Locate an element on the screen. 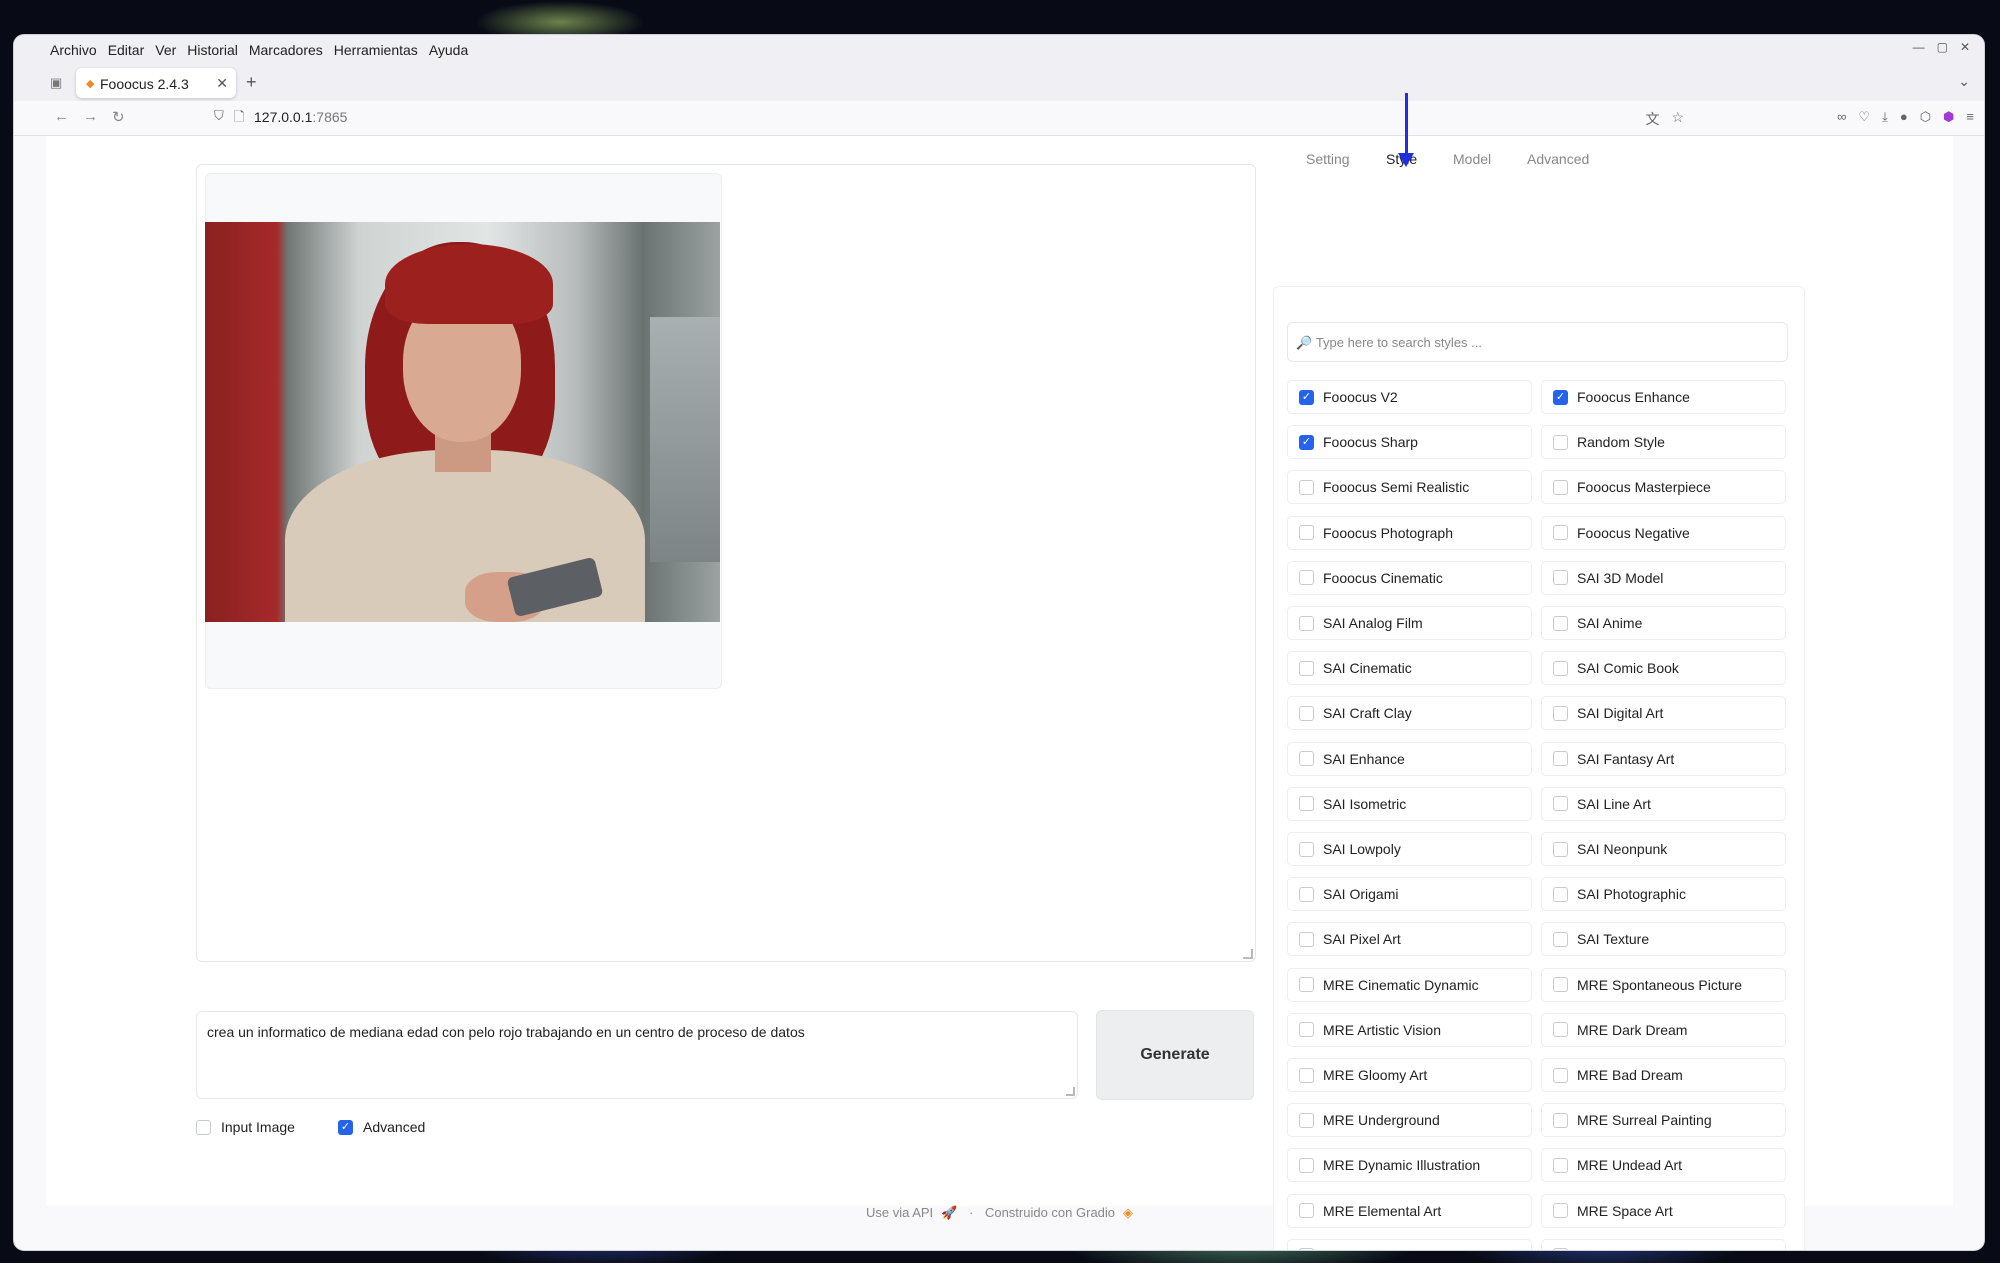  tab-list-icon: ▣ is located at coordinates (56, 83).